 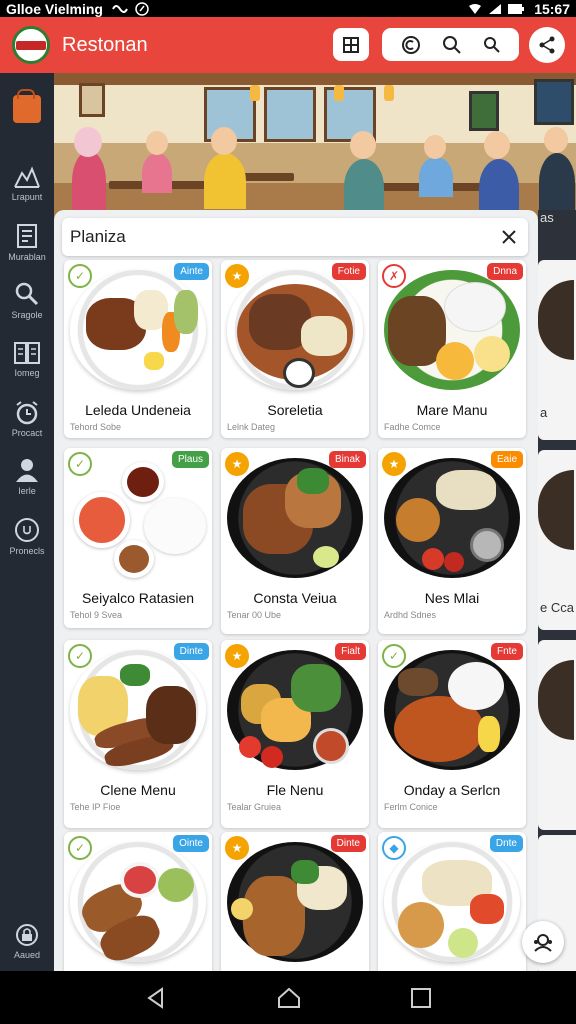 What do you see at coordinates (27, 236) in the screenshot?
I see `document-icon` at bounding box center [27, 236].